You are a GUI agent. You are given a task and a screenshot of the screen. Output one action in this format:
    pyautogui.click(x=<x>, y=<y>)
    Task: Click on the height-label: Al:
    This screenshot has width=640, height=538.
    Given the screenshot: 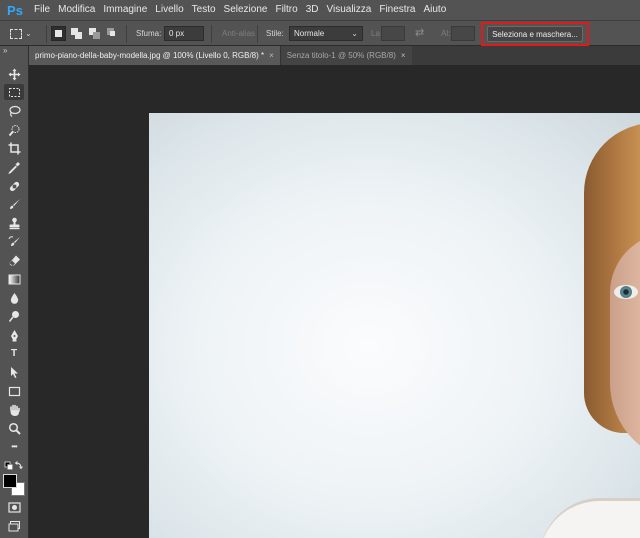 What is the action you would take?
    pyautogui.click(x=446, y=33)
    